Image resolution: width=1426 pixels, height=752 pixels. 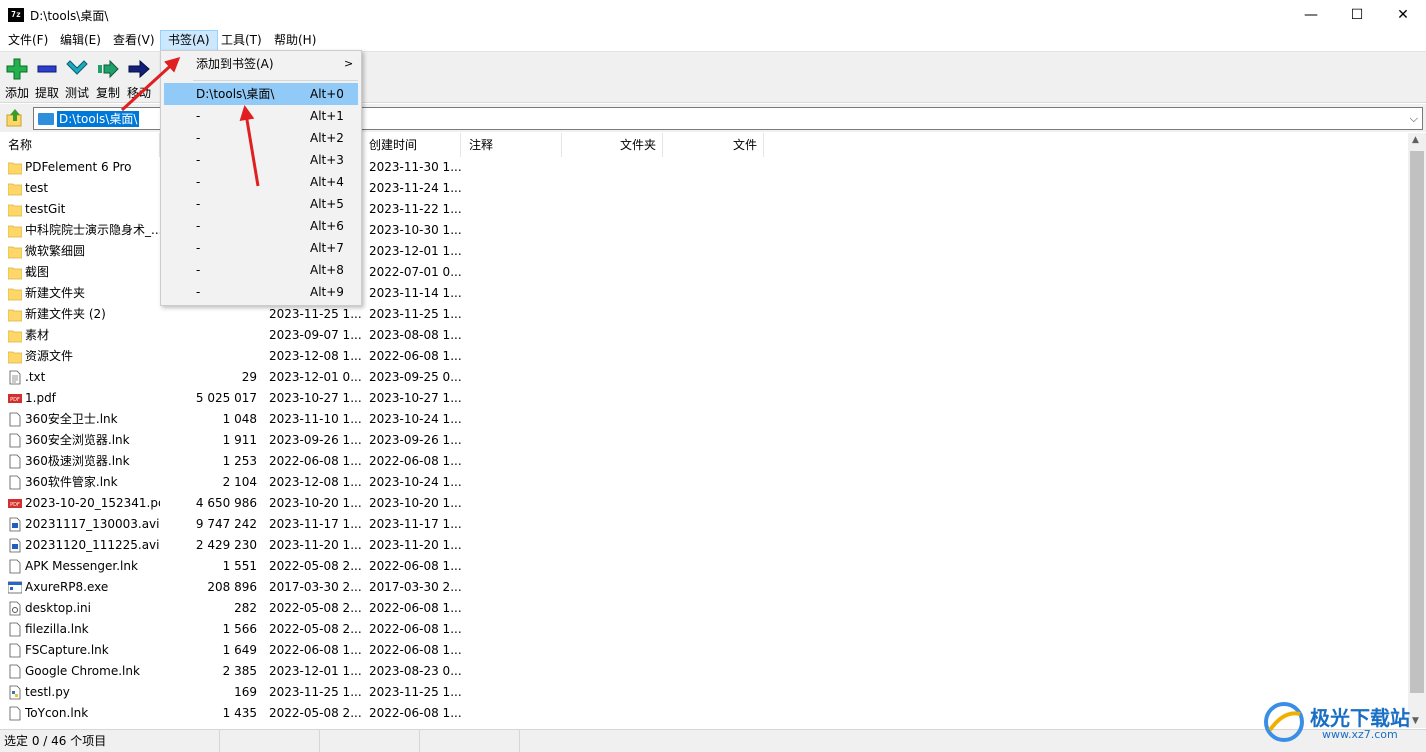 I want to click on bookmark-item-8: - Alt+8, so click(x=261, y=270).